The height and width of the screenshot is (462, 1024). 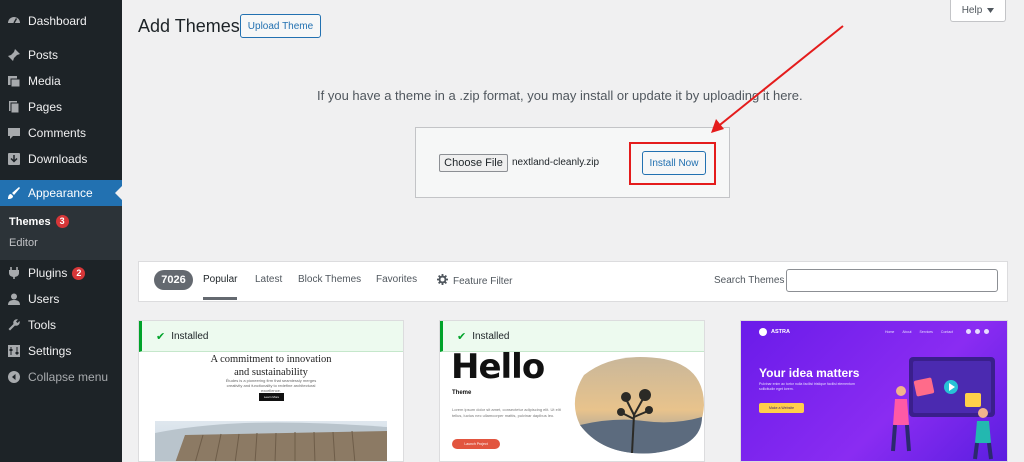 What do you see at coordinates (972, 10) in the screenshot?
I see `help-label: Help` at bounding box center [972, 10].